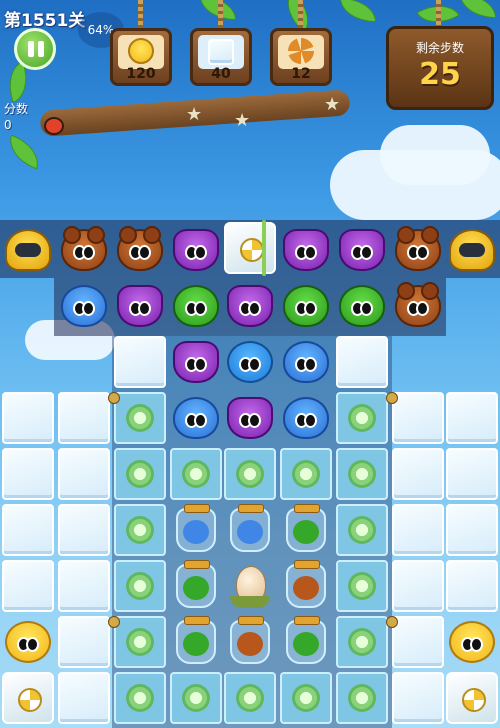 Image resolution: width=500 pixels, height=728 pixels. Describe the element at coordinates (141, 51) in the screenshot. I see `chick-icon` at that location.